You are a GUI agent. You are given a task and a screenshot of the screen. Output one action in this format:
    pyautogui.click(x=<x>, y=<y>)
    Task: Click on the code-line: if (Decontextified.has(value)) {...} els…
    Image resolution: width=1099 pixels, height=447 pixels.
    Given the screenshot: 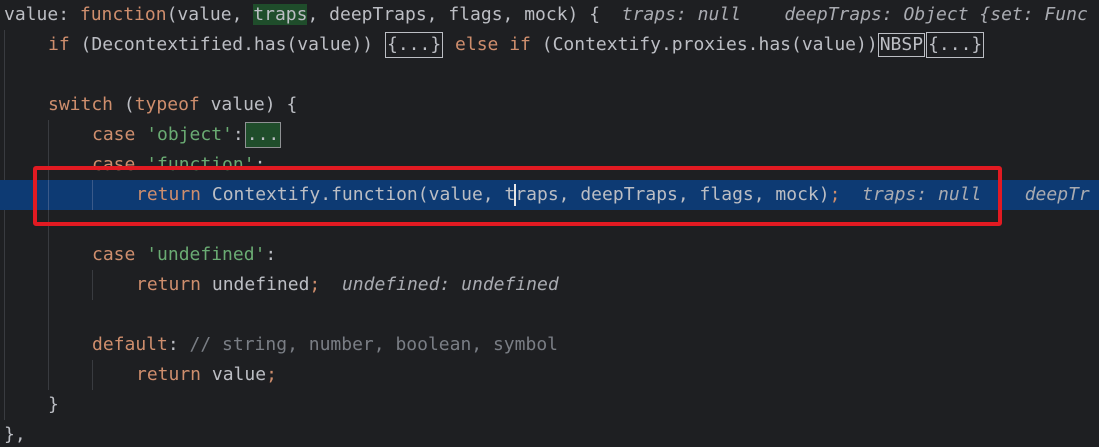 What is the action you would take?
    pyautogui.click(x=549, y=45)
    